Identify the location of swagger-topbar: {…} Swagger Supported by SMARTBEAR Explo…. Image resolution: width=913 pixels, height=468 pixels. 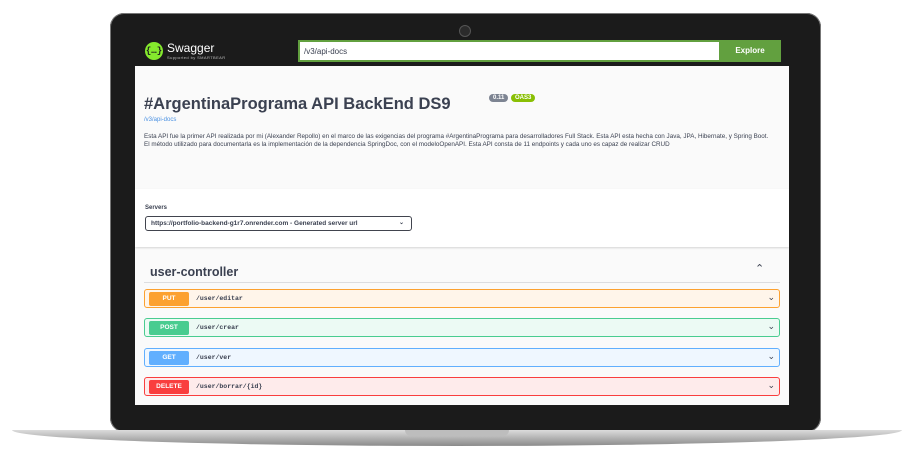
(462, 51).